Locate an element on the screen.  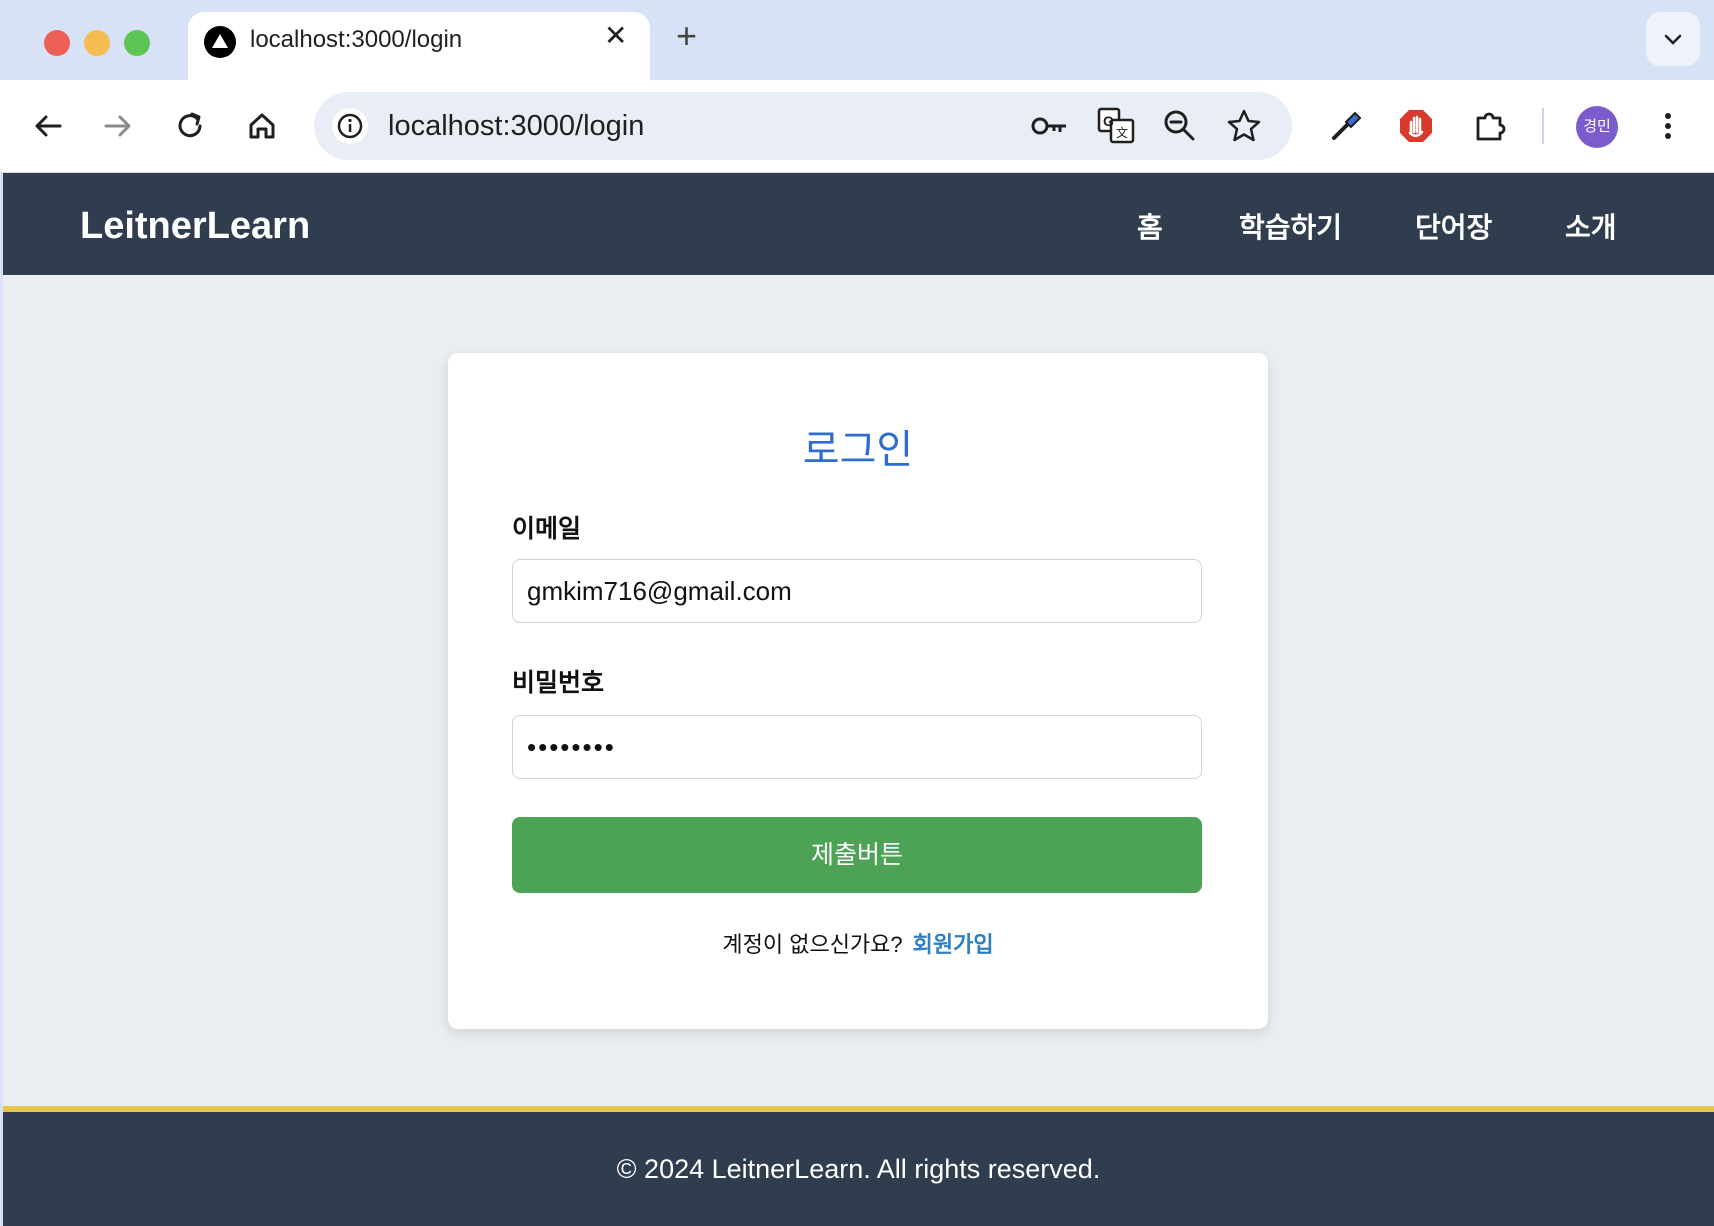
maximize-window-button is located at coordinates (137, 43).